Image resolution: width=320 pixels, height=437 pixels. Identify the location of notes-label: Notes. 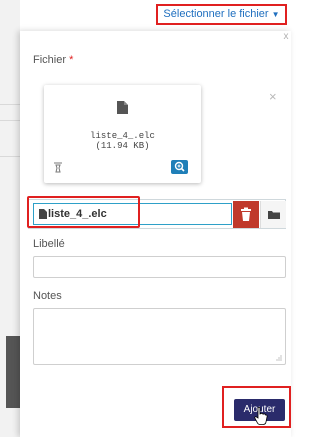
(47, 296).